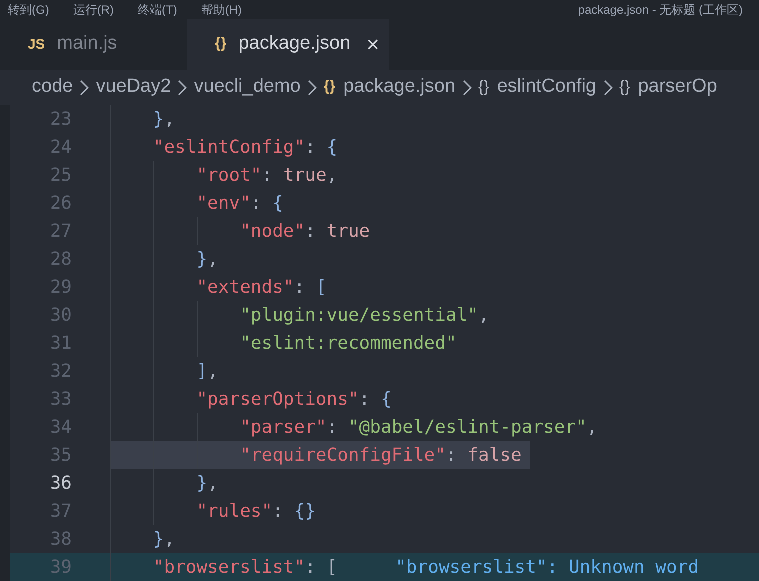 The image size is (759, 581). I want to click on code-line: "parserOptions": {, so click(255, 399).